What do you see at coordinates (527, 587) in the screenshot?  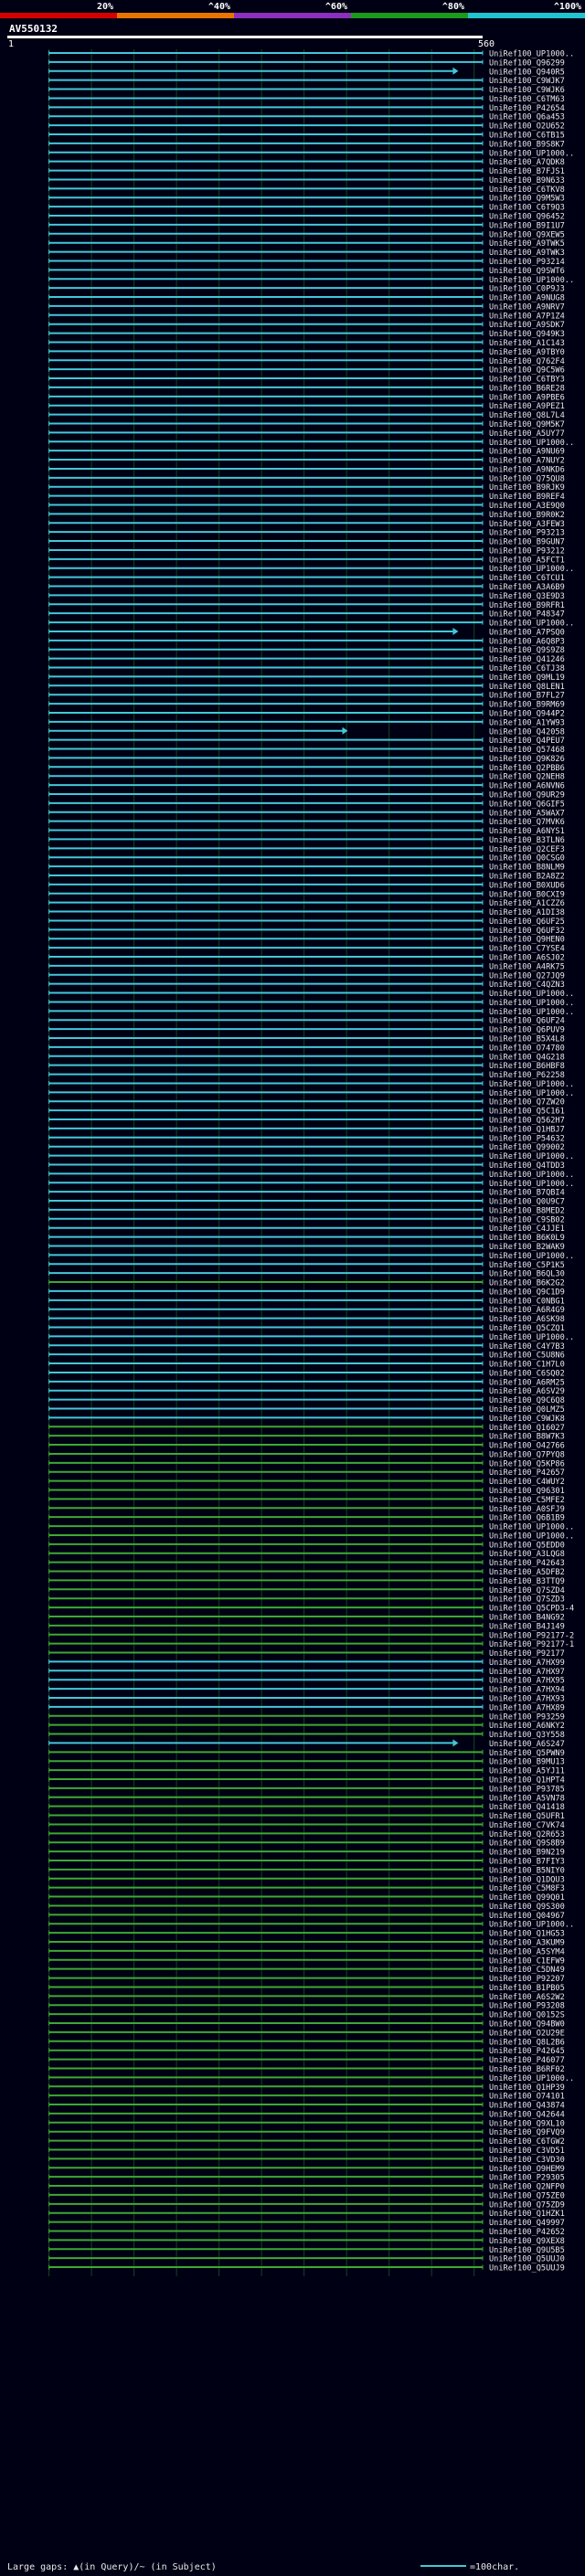 I see `hit-label: UniRef100_A3A6B9` at bounding box center [527, 587].